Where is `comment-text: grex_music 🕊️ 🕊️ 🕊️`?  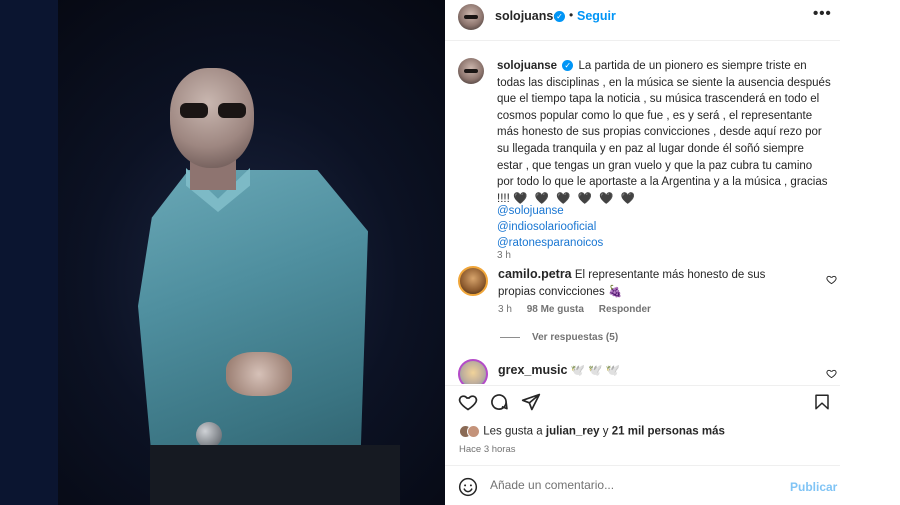
comment-text: grex_music 🕊️ 🕊️ 🕊️ is located at coordinates (641, 371).